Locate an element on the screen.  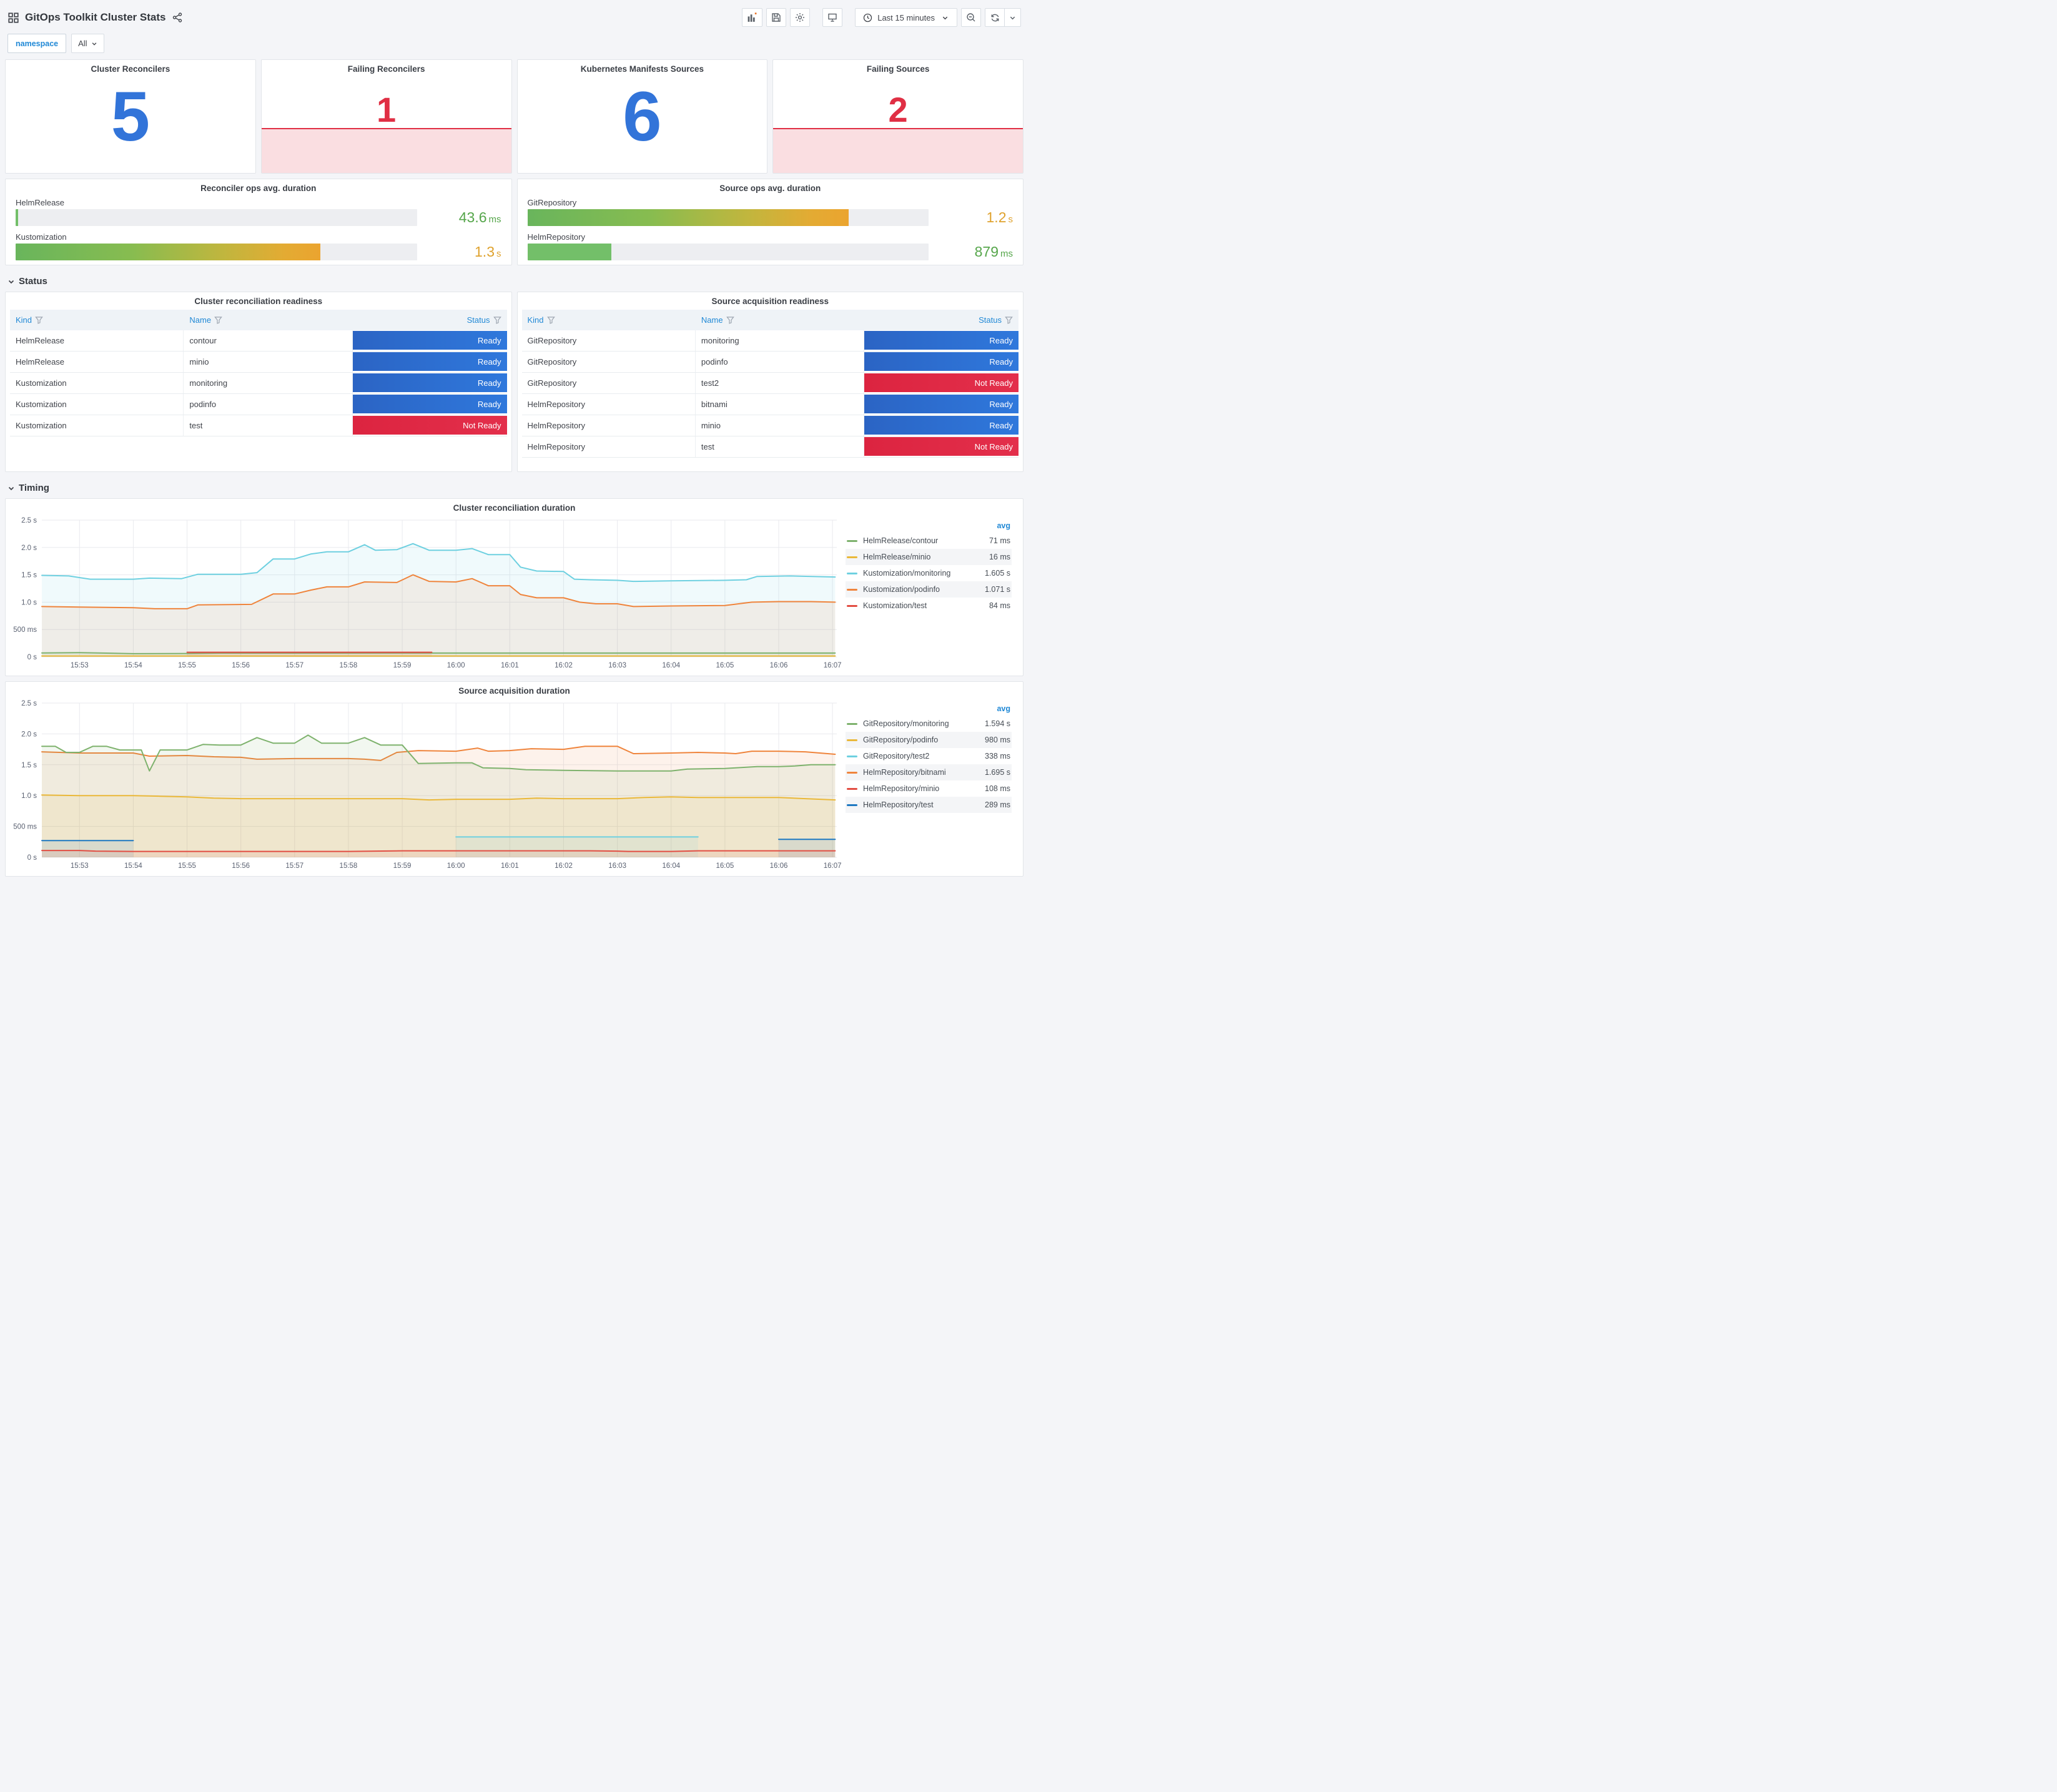
gauge-row-kustomization: Kustomization 1.3 s is located at coordinates (258, 246).